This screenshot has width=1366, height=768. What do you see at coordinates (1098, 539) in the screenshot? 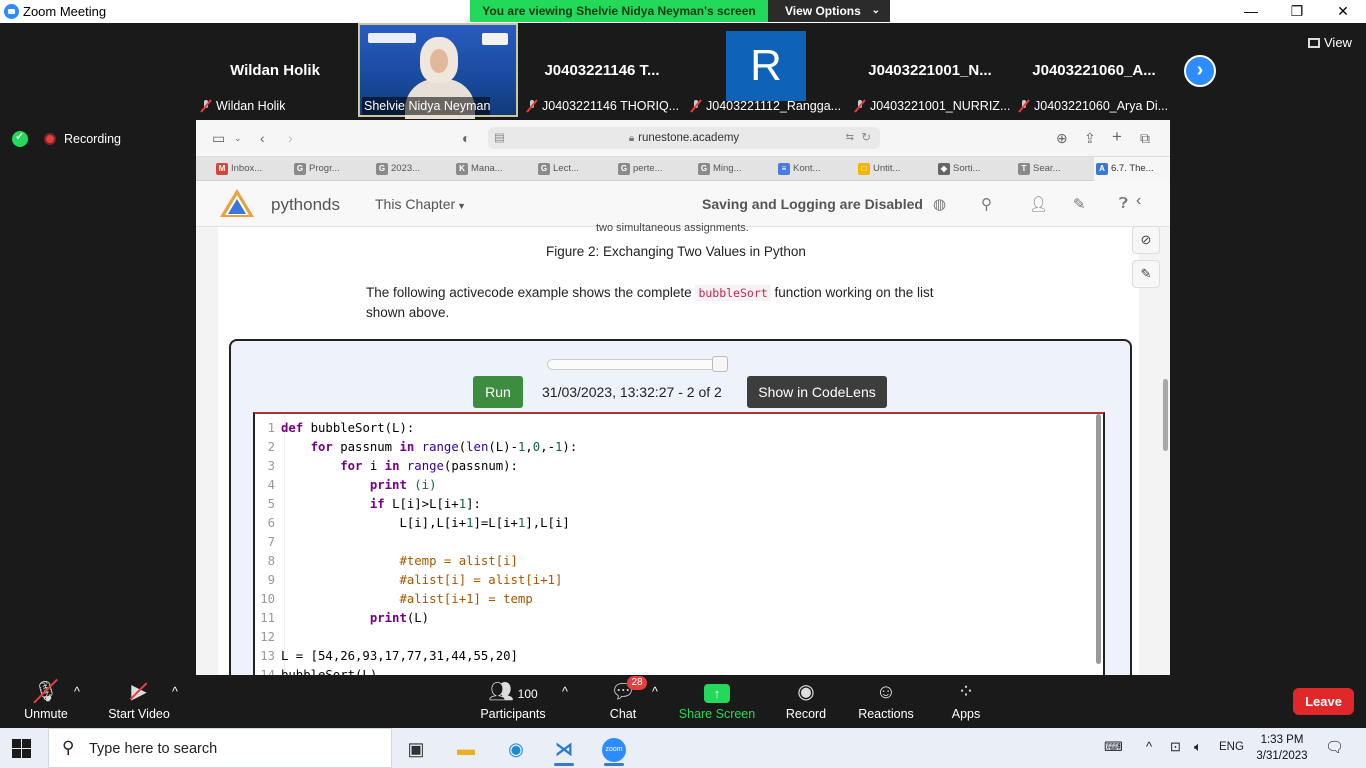
I see `editor-scrollbar` at bounding box center [1098, 539].